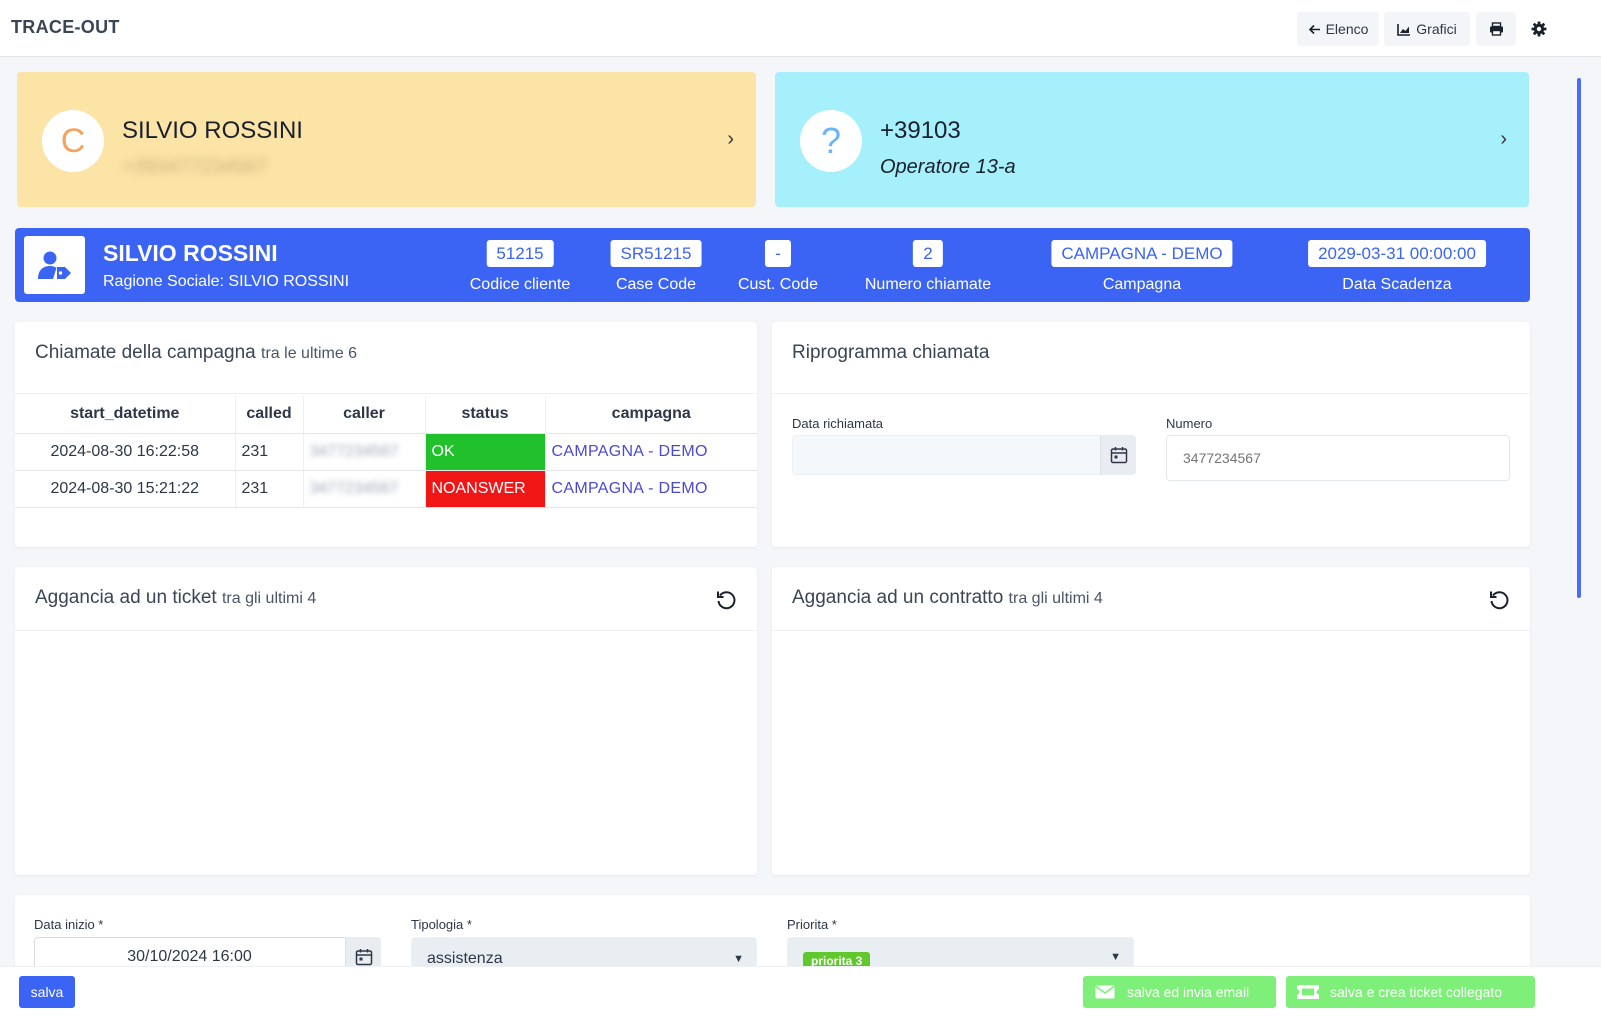 Image resolution: width=1601 pixels, height=1033 pixels. I want to click on elenco-label: Elenco, so click(1347, 29).